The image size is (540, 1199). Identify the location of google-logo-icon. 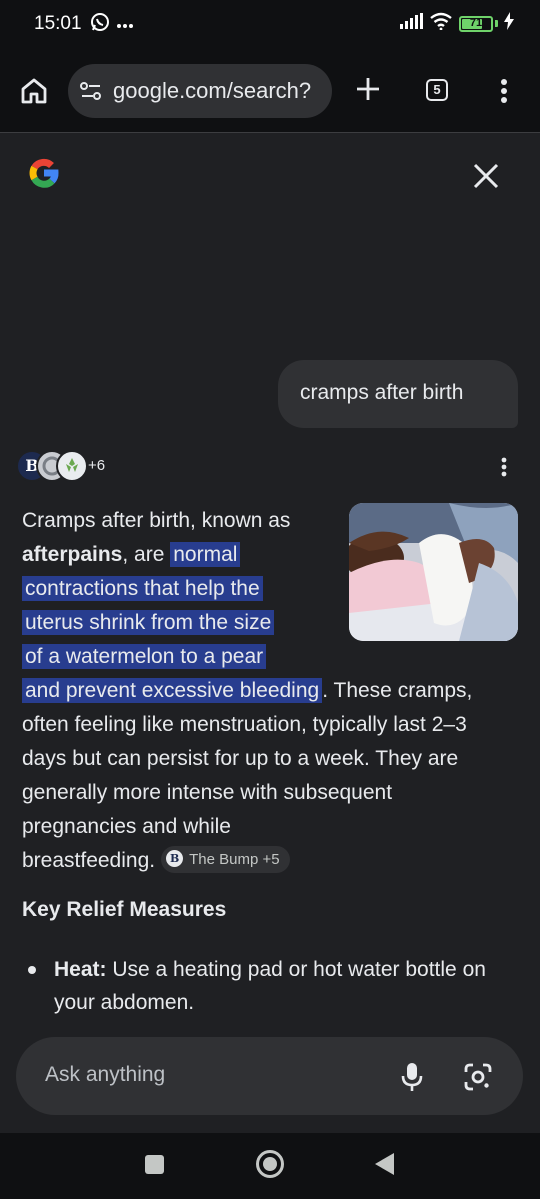
(44, 173).